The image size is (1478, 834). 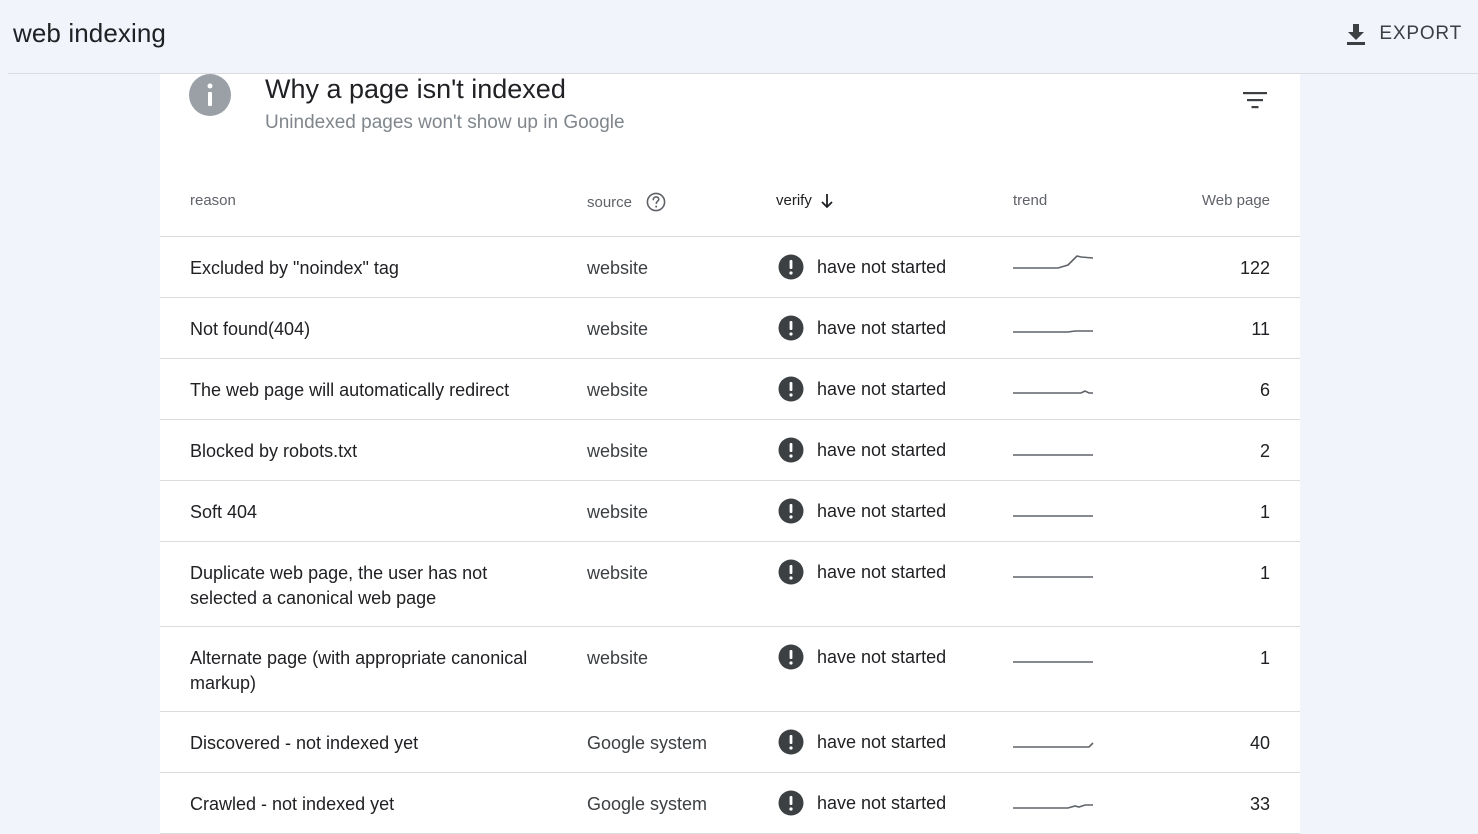 What do you see at coordinates (1264, 390) in the screenshot?
I see `pages-cell: 6` at bounding box center [1264, 390].